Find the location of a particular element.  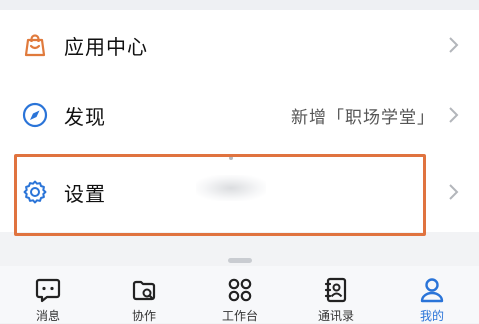

compass-icon is located at coordinates (35, 115).